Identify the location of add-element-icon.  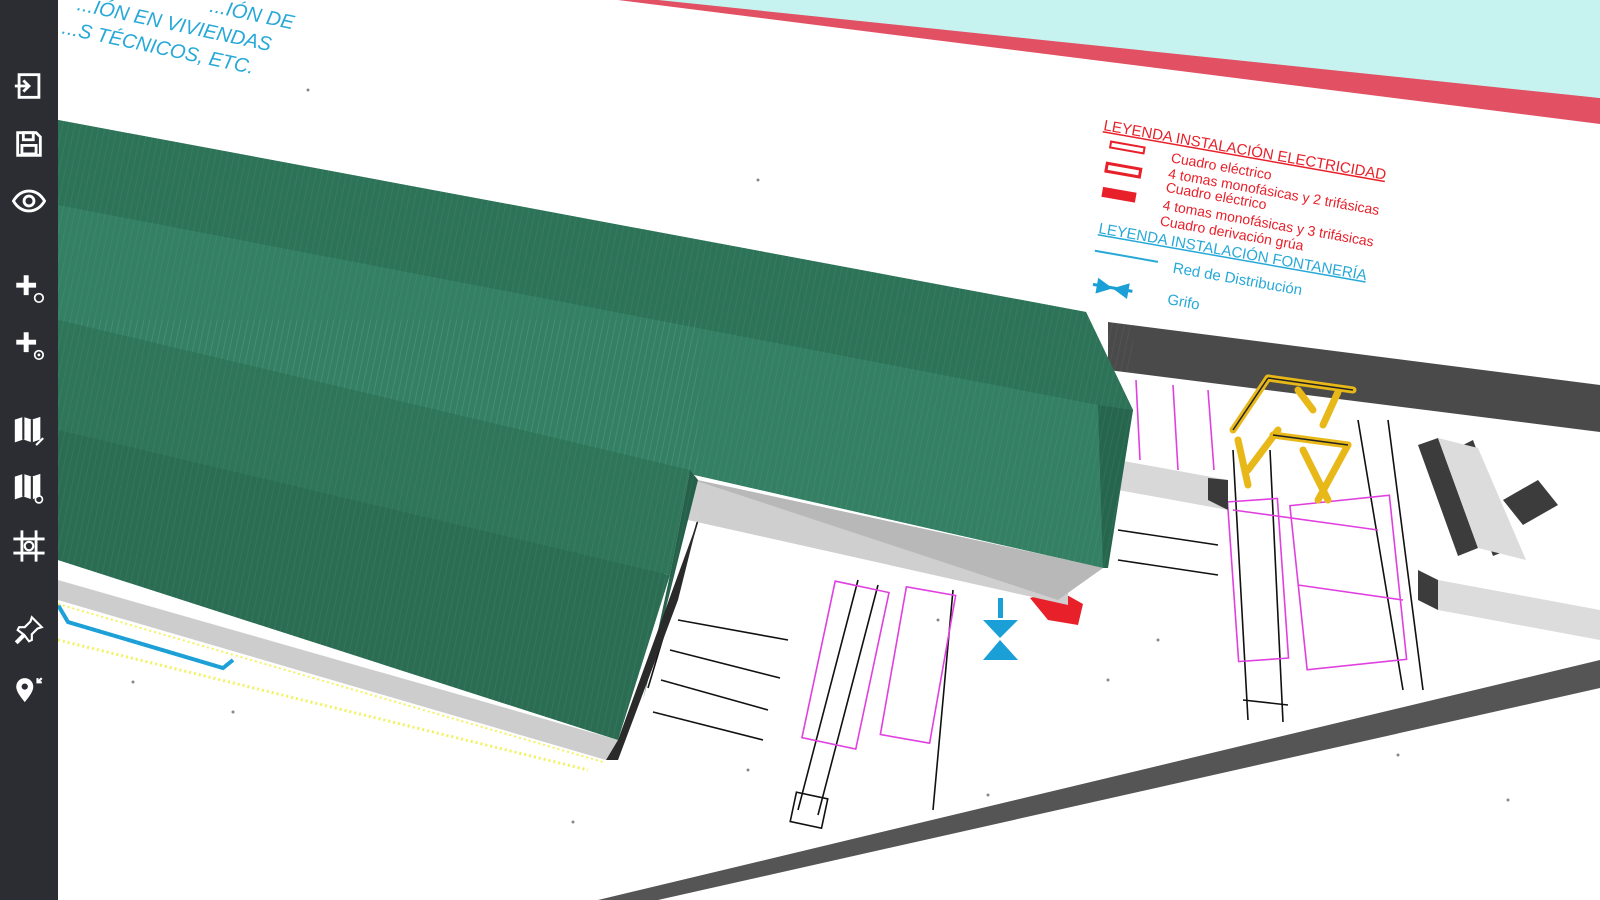
(30, 289).